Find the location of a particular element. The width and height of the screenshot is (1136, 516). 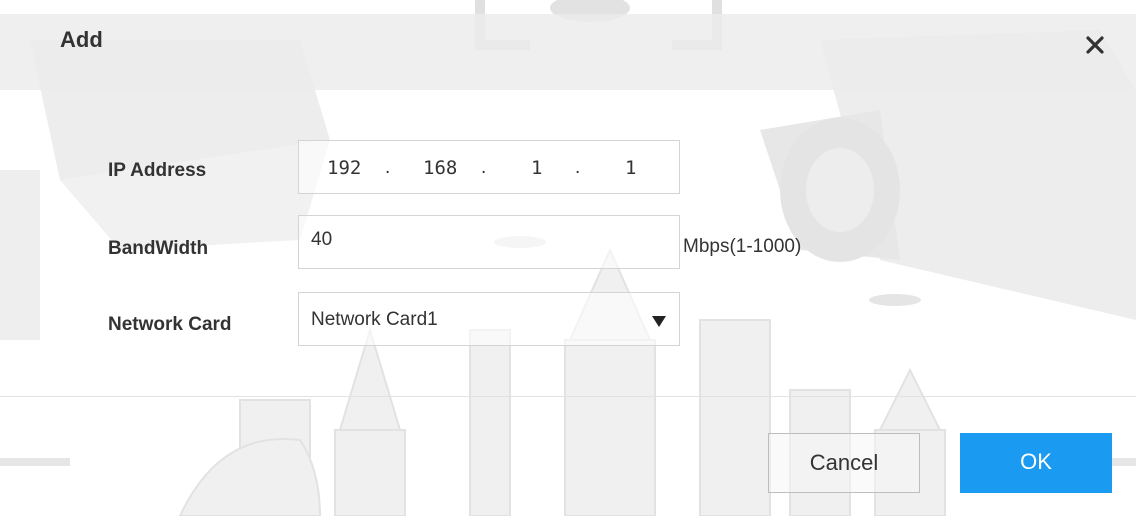

footer-divider is located at coordinates (568, 396).